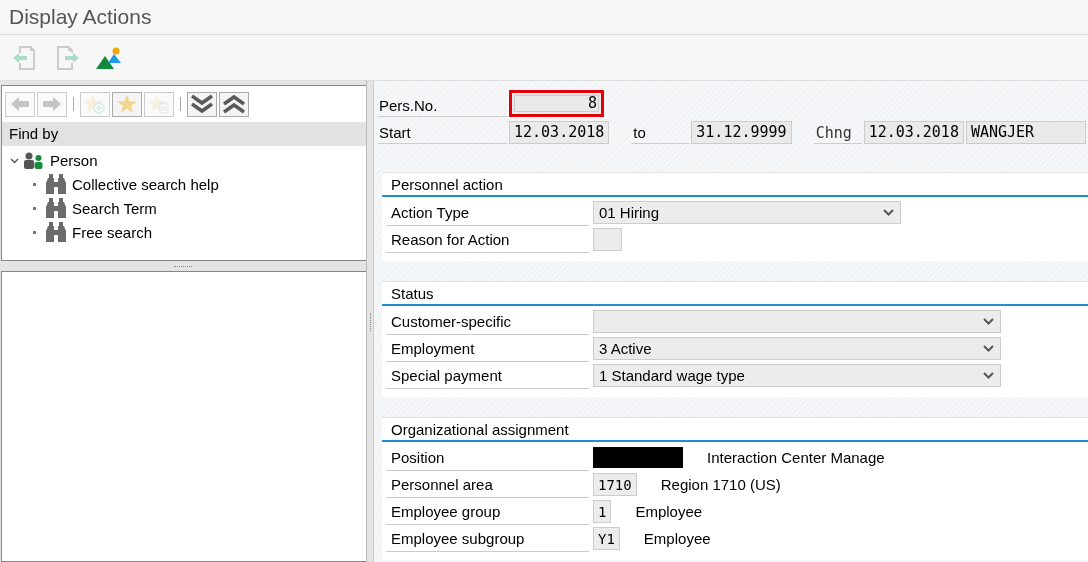  Describe the element at coordinates (797, 375) in the screenshot. I see `dropdown: 1 Standard wage type` at that location.